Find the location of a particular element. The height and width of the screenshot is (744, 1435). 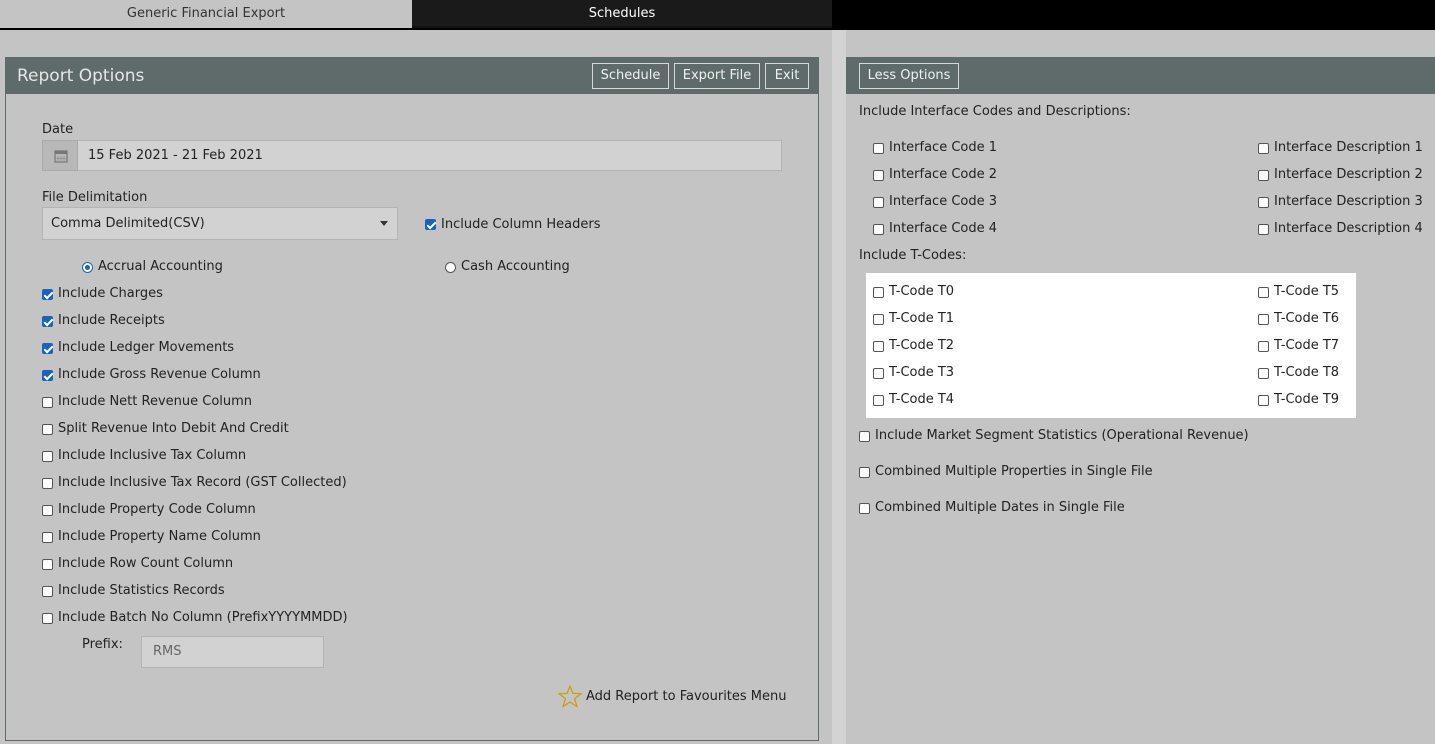

t-code-t3-checkbox is located at coordinates (878, 373).